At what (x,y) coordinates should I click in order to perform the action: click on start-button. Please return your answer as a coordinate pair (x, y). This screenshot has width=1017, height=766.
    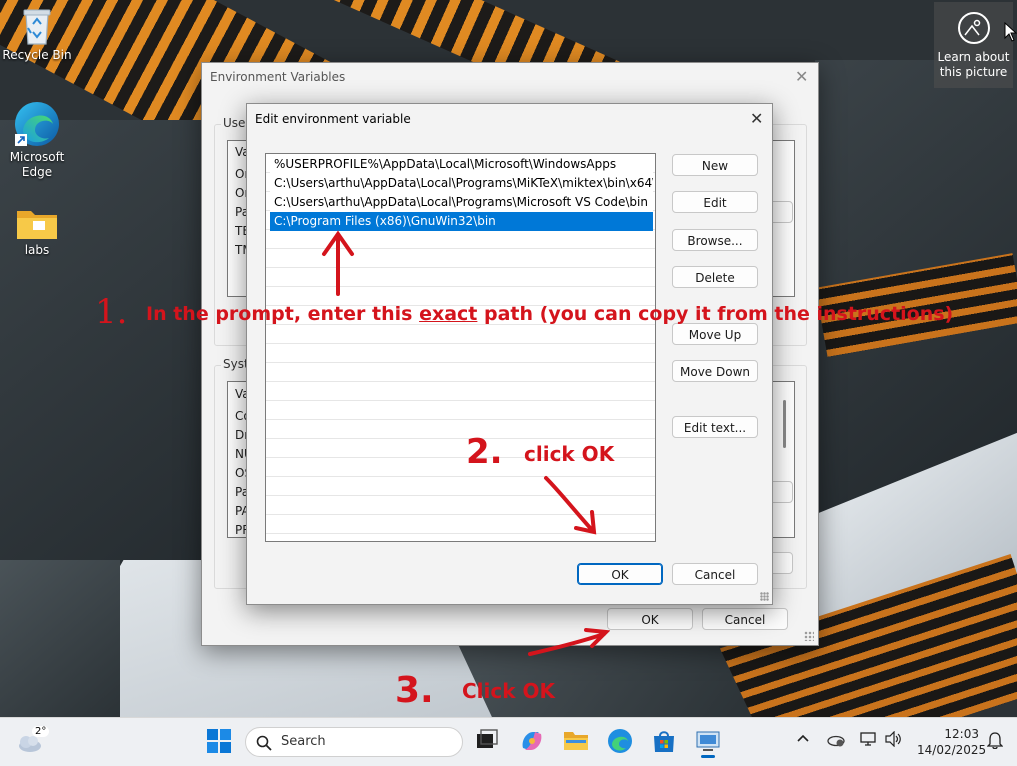
    Looking at the image, I should click on (220, 742).